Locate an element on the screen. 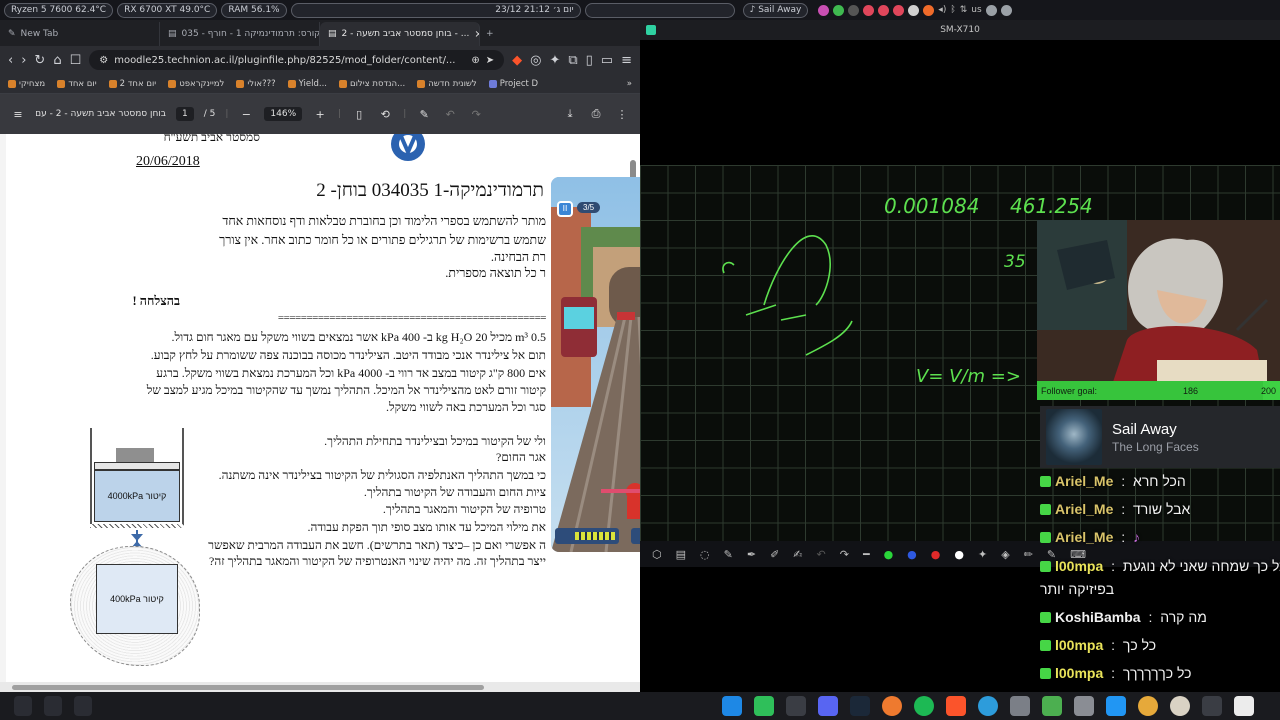 Image resolution: width=1280 pixels, height=720 pixels. store-icon is located at coordinates (1116, 706).